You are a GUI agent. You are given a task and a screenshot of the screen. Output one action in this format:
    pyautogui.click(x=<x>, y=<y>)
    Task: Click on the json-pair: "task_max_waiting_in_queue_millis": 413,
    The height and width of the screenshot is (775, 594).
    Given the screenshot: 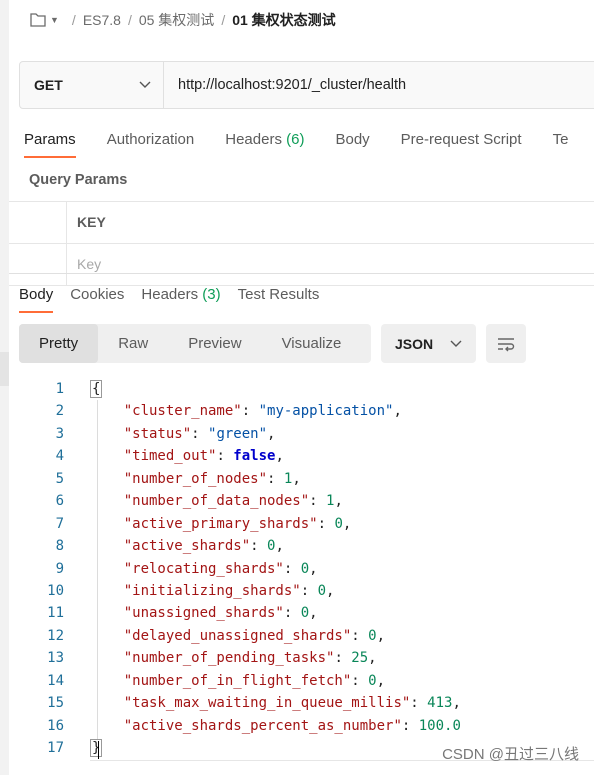 What is the action you would take?
    pyautogui.click(x=275, y=703)
    